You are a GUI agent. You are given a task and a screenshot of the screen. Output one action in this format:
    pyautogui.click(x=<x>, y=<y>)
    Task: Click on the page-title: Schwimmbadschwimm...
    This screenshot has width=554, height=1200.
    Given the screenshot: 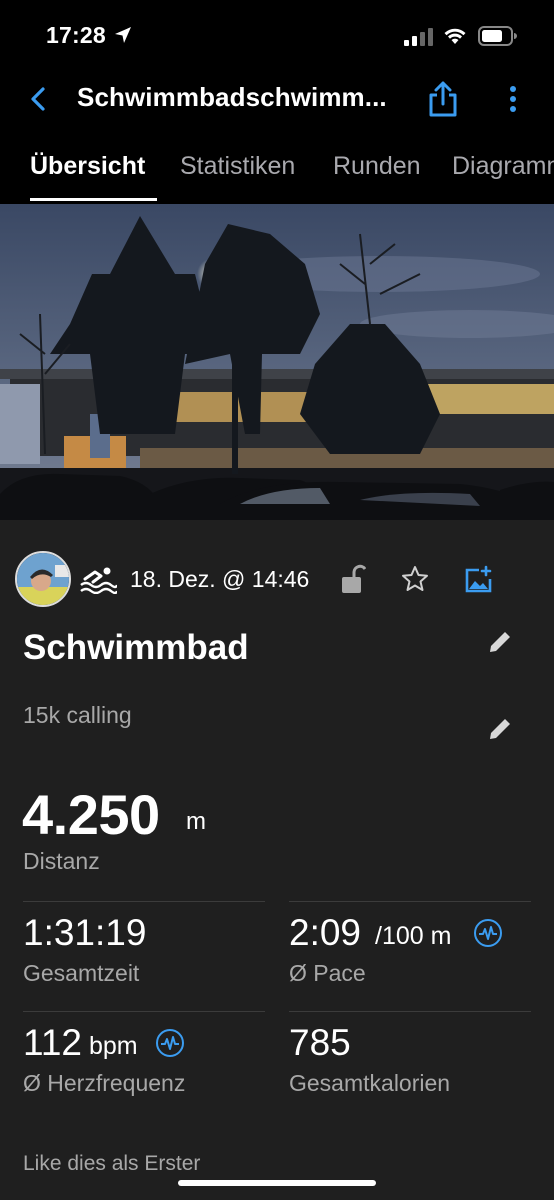 What is the action you would take?
    pyautogui.click(x=232, y=97)
    